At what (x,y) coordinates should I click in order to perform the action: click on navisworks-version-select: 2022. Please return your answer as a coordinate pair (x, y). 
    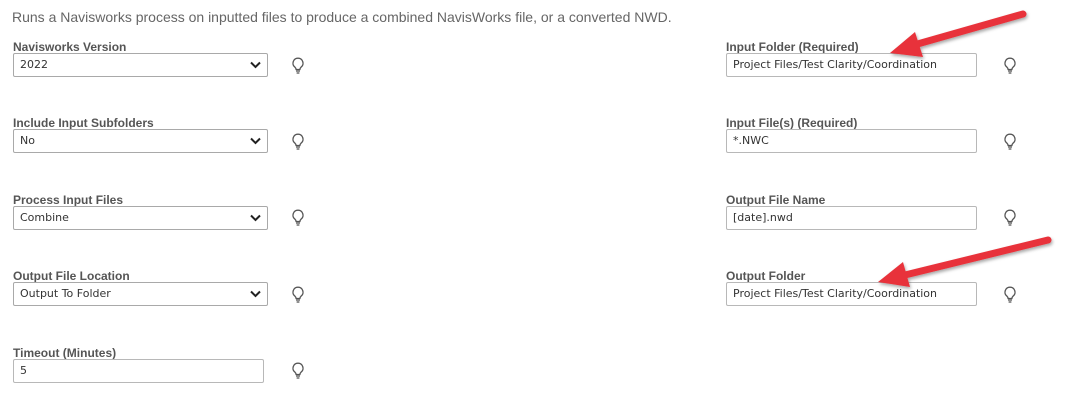
    Looking at the image, I should click on (140, 65).